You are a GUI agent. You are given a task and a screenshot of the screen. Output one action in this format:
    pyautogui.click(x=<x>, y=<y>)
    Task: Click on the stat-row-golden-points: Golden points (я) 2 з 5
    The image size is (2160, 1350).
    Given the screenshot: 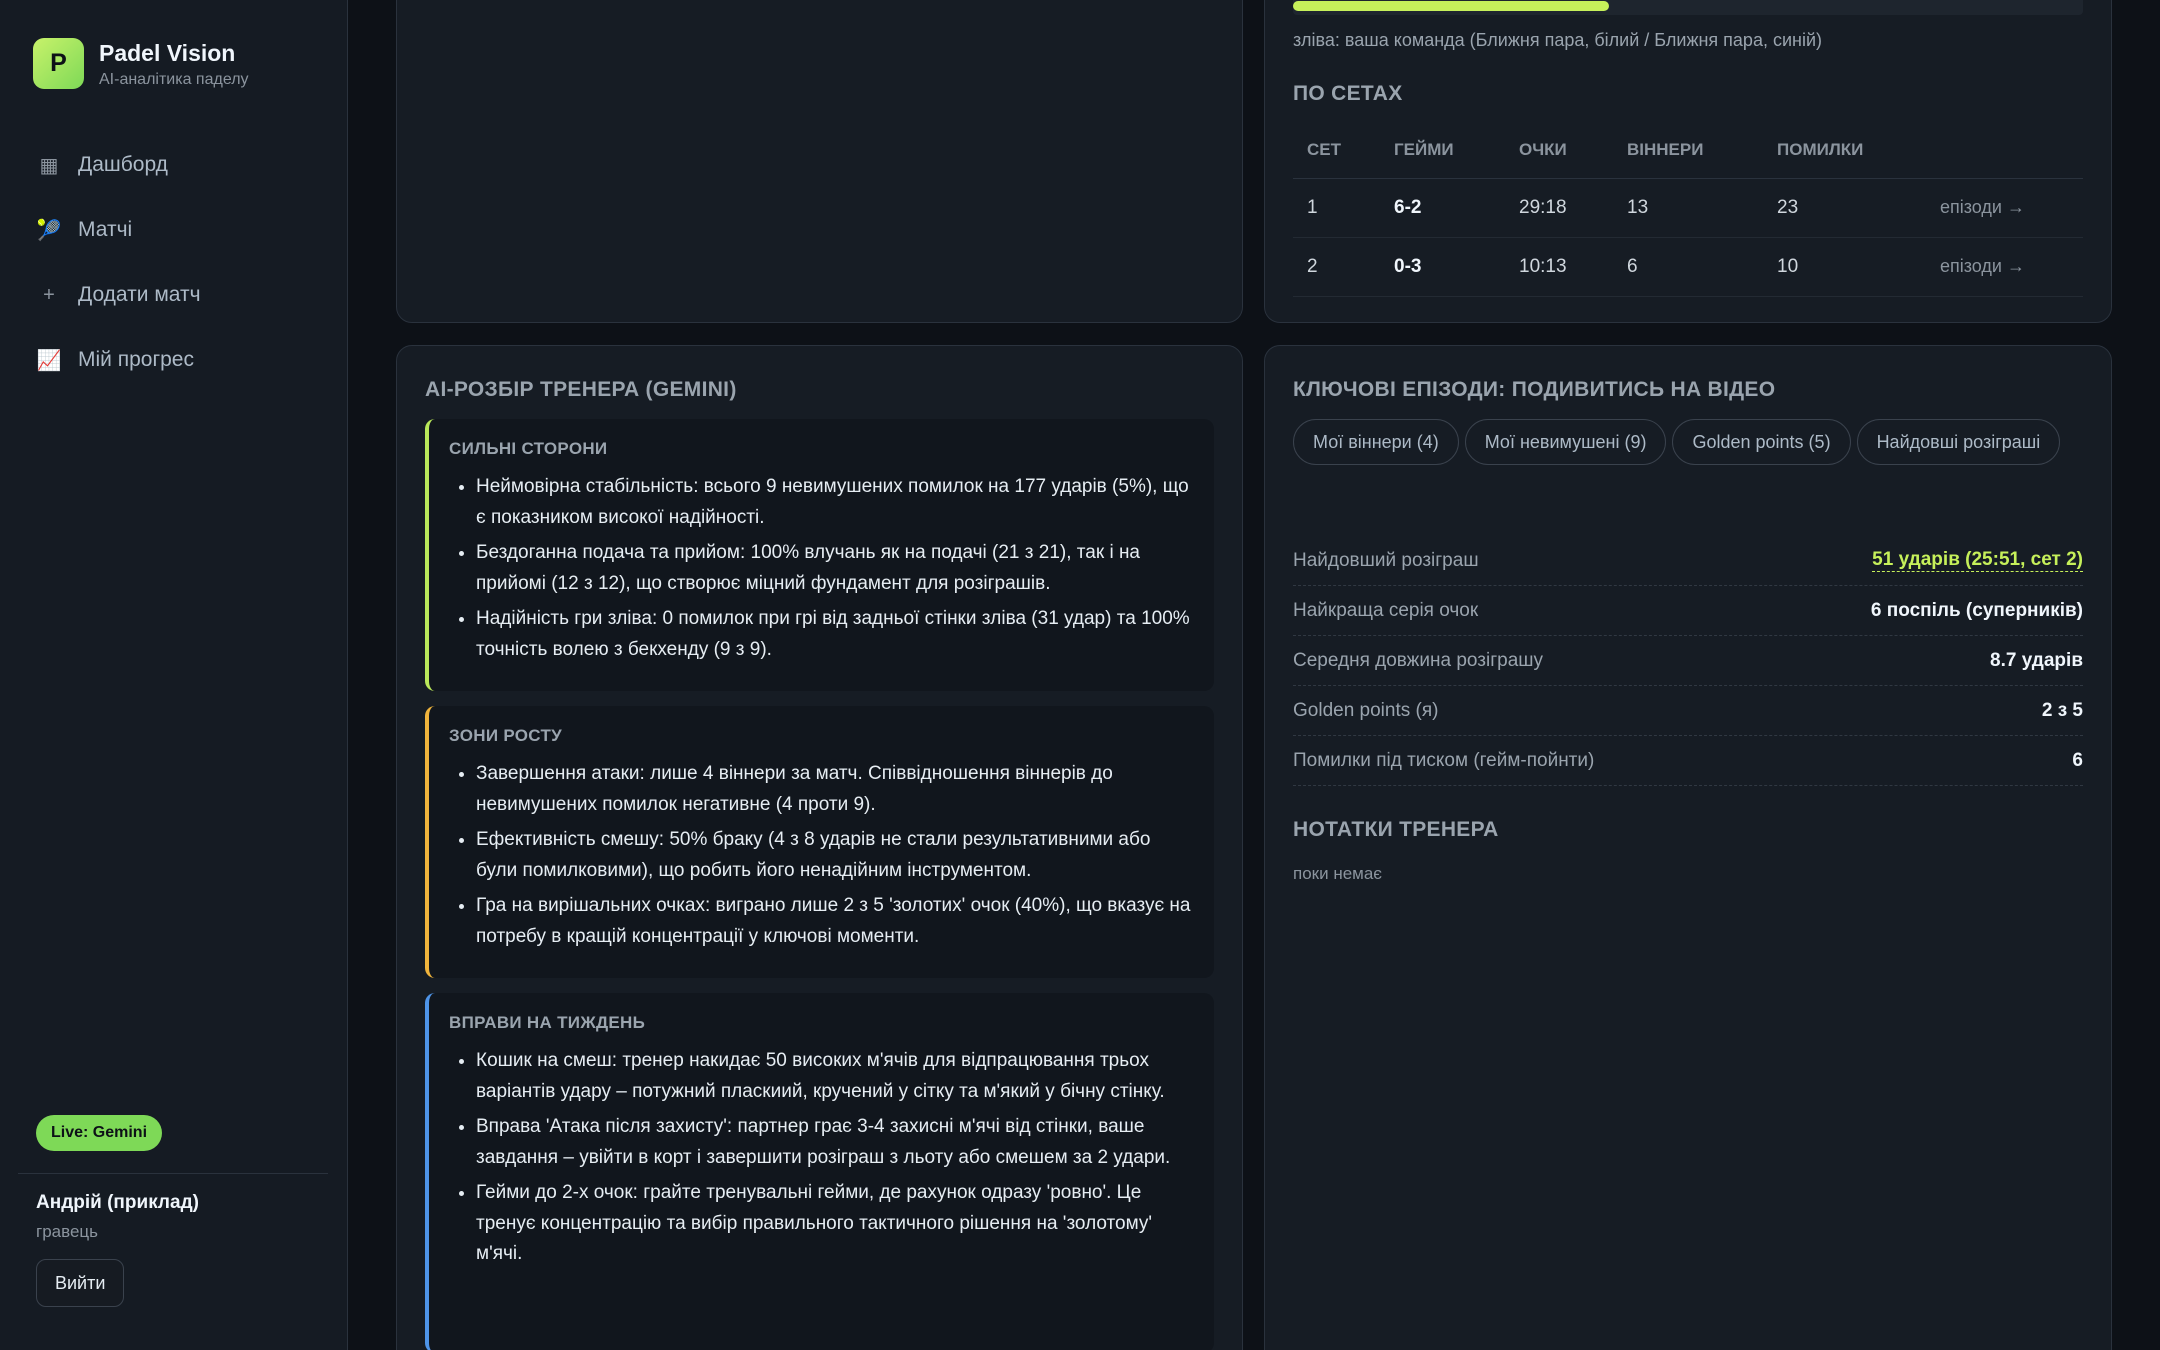 What is the action you would take?
    pyautogui.click(x=1688, y=711)
    